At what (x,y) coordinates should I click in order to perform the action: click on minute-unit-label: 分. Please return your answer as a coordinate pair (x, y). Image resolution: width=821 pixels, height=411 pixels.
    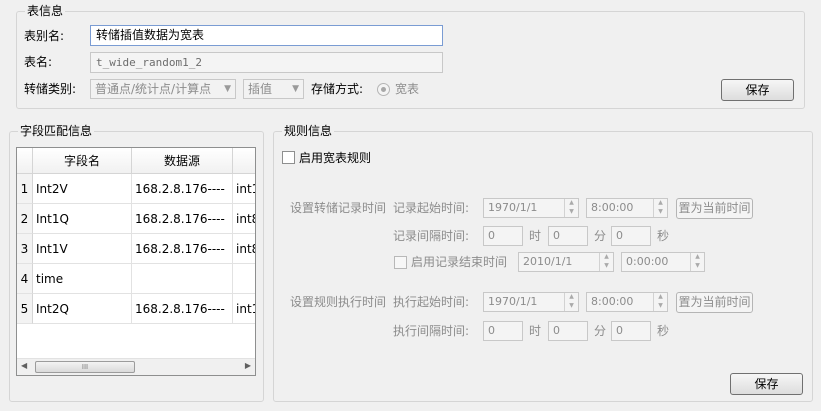
    Looking at the image, I should click on (600, 236).